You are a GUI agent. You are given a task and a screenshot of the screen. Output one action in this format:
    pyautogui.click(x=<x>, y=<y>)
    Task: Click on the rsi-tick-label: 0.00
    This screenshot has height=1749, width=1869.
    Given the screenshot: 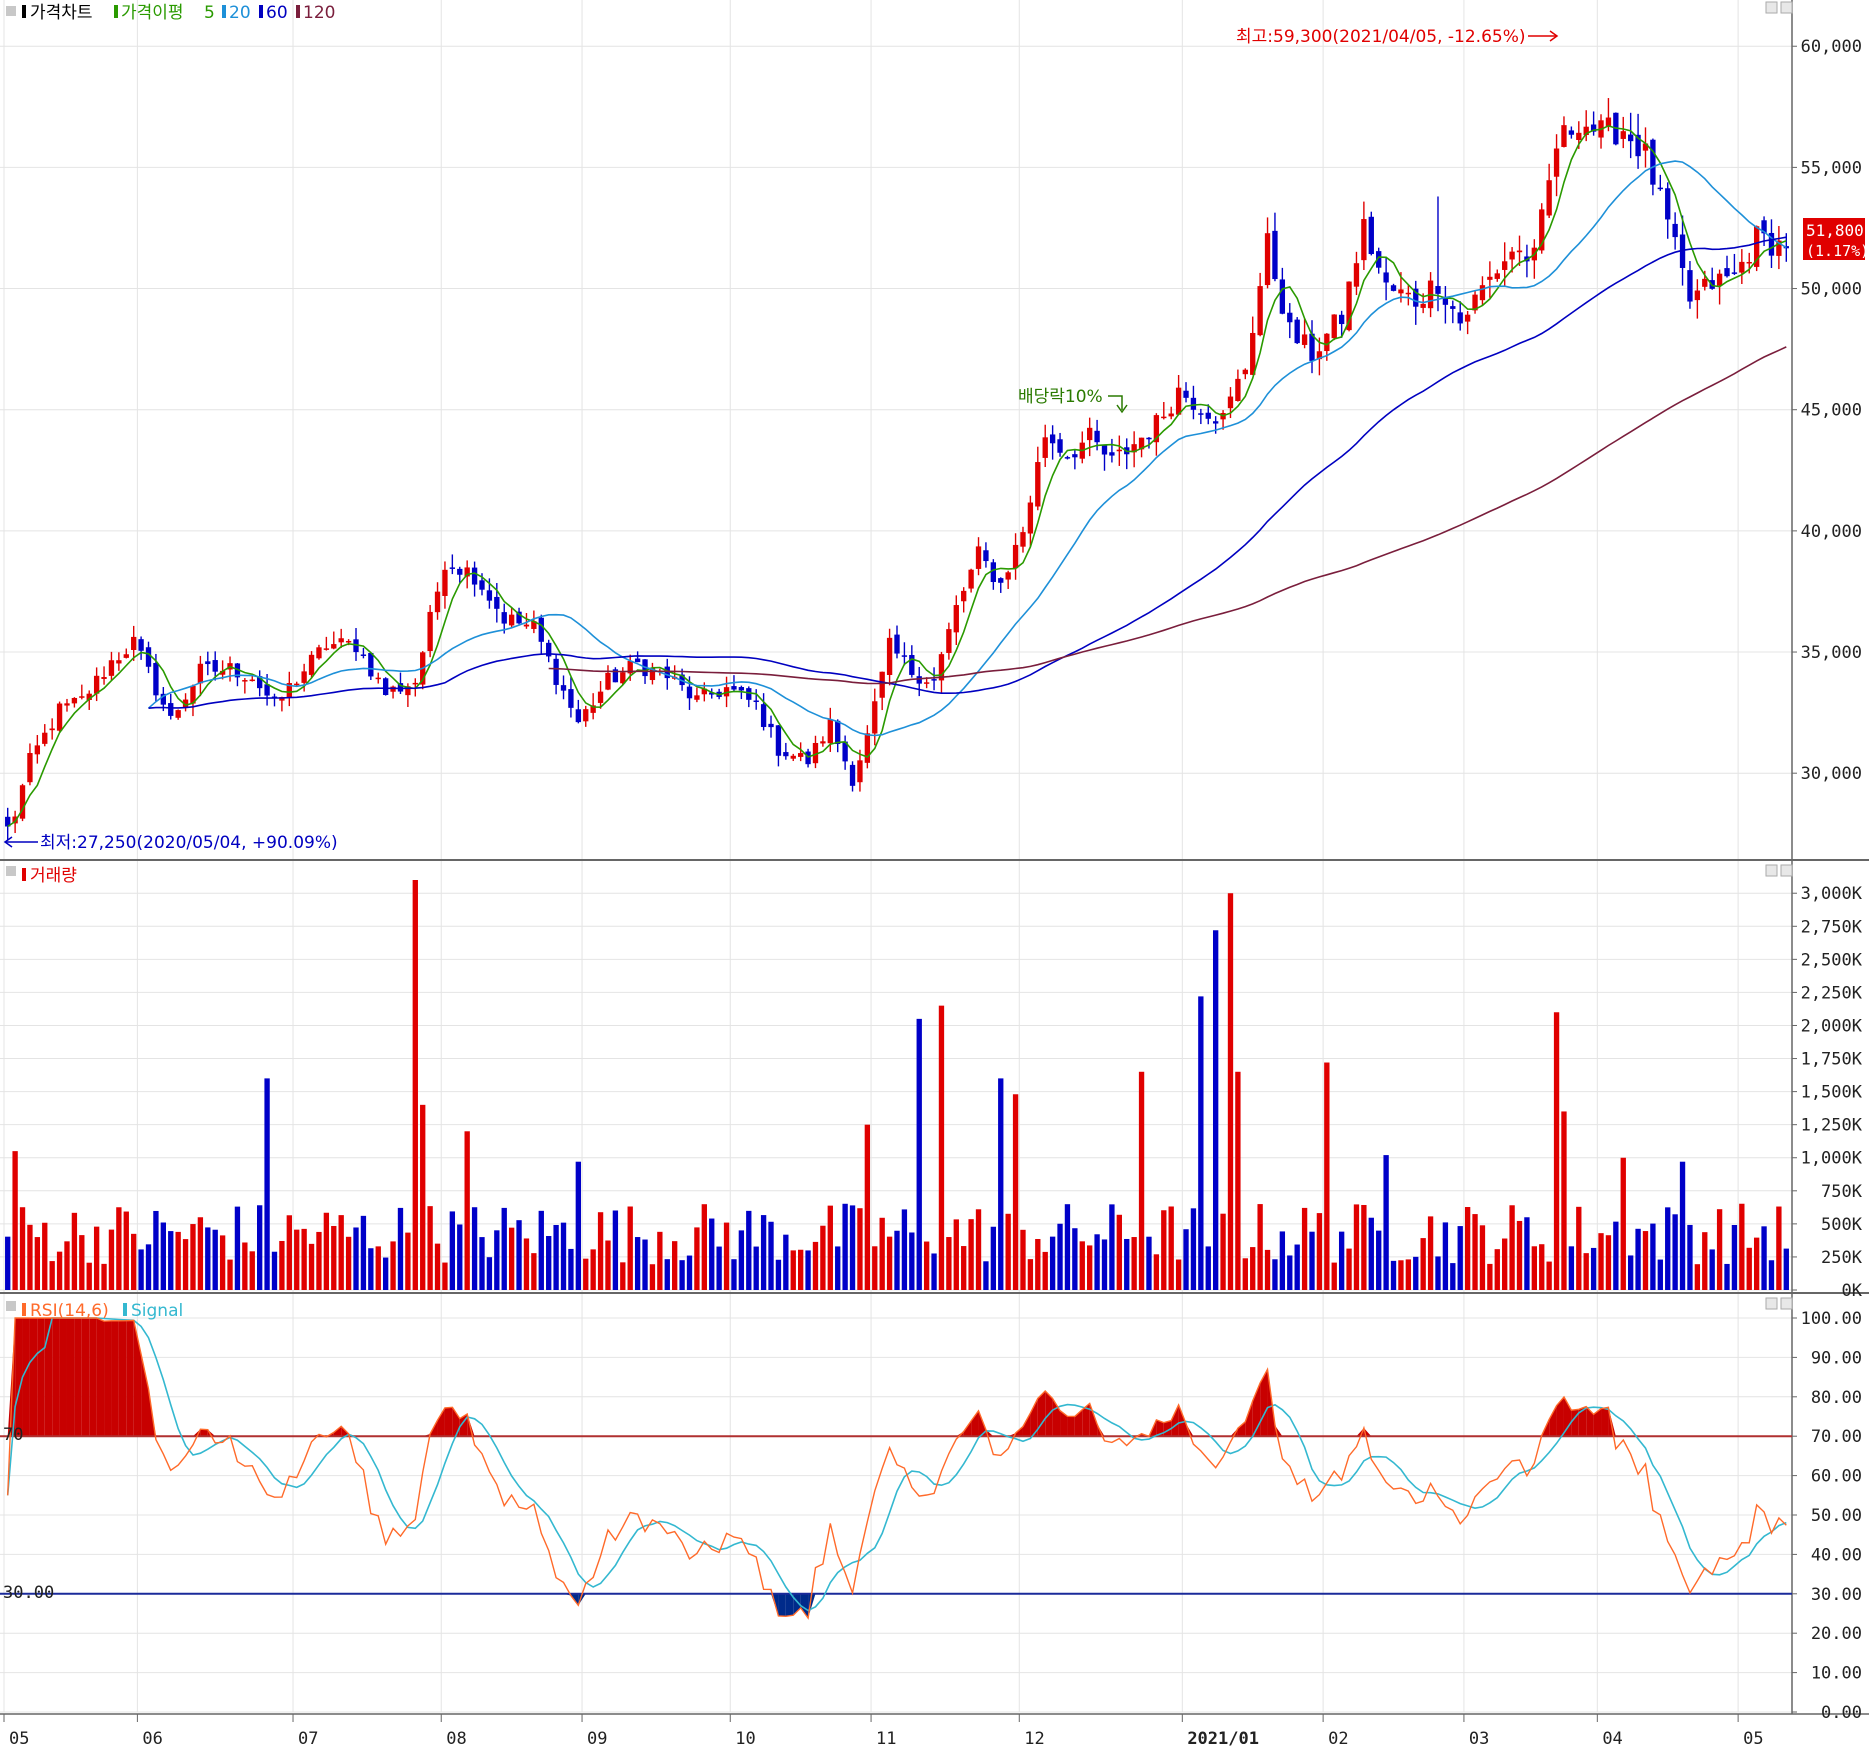 What is the action you would take?
    pyautogui.click(x=1841, y=1713)
    